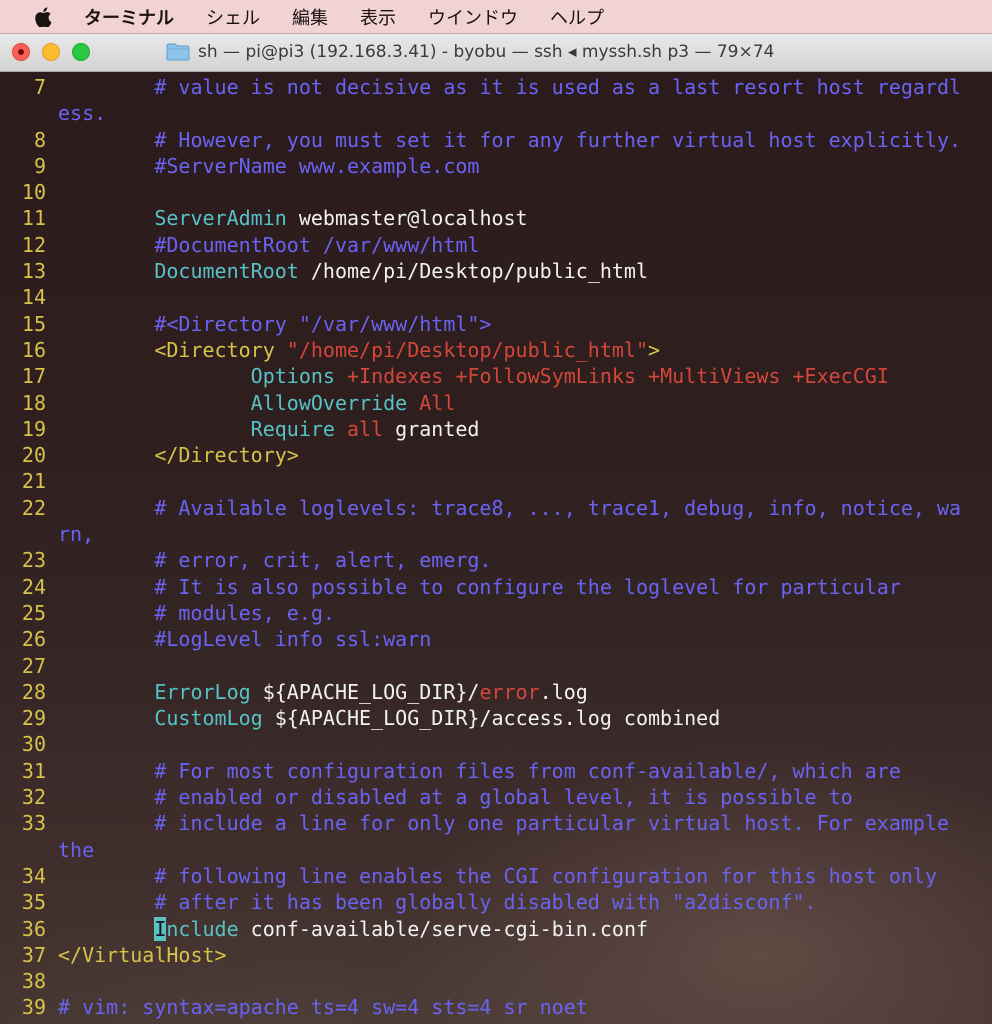 Image resolution: width=992 pixels, height=1024 pixels. I want to click on line-number: 18, so click(33, 402).